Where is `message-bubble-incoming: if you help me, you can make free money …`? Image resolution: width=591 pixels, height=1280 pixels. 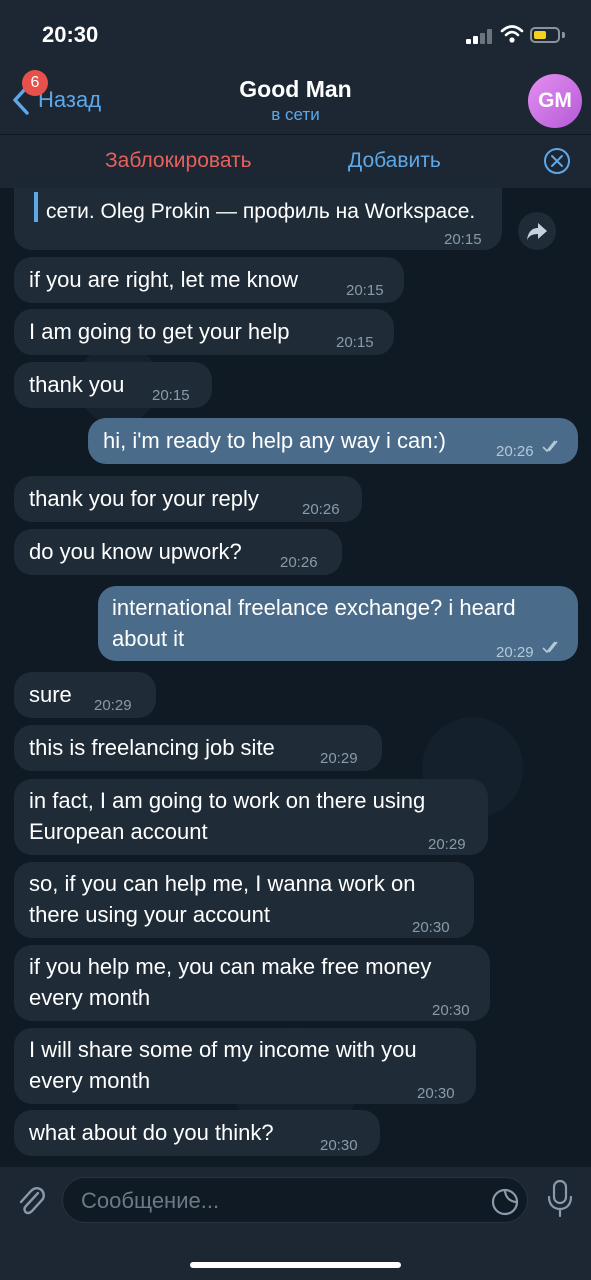
message-bubble-incoming: if you help me, you can make free money … is located at coordinates (252, 983).